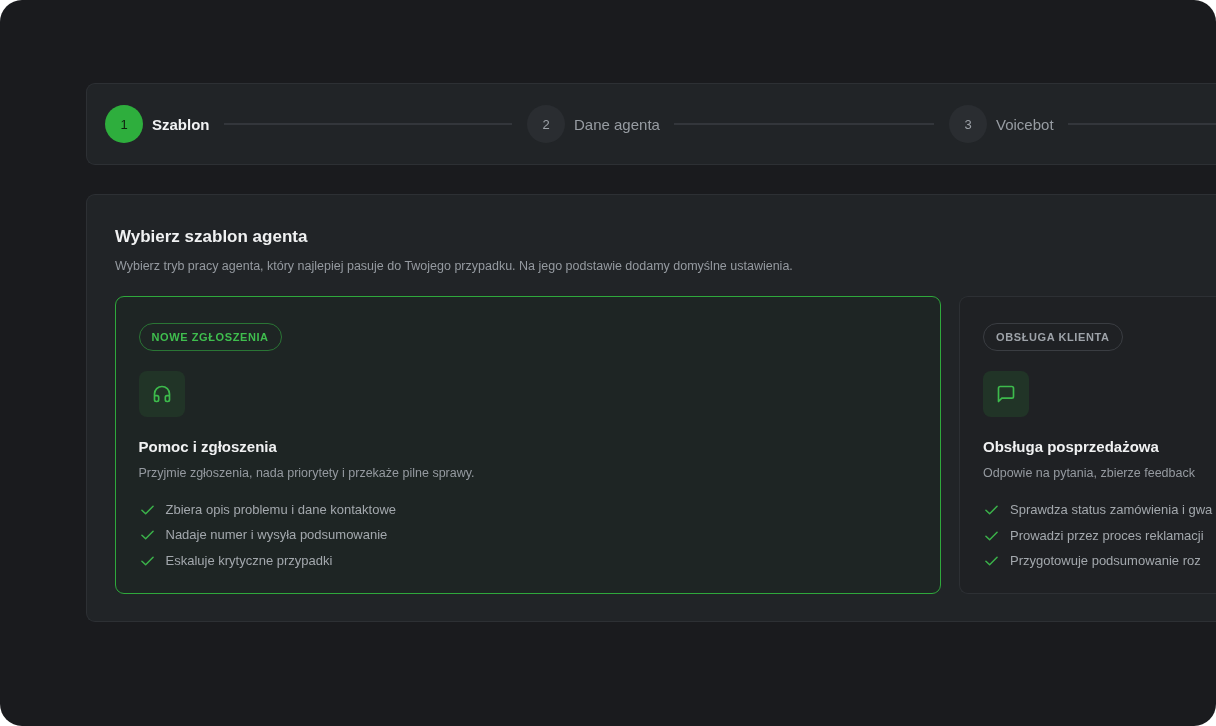  I want to click on feature-text: Sprawdza status zamówienia i gwa, so click(1111, 510).